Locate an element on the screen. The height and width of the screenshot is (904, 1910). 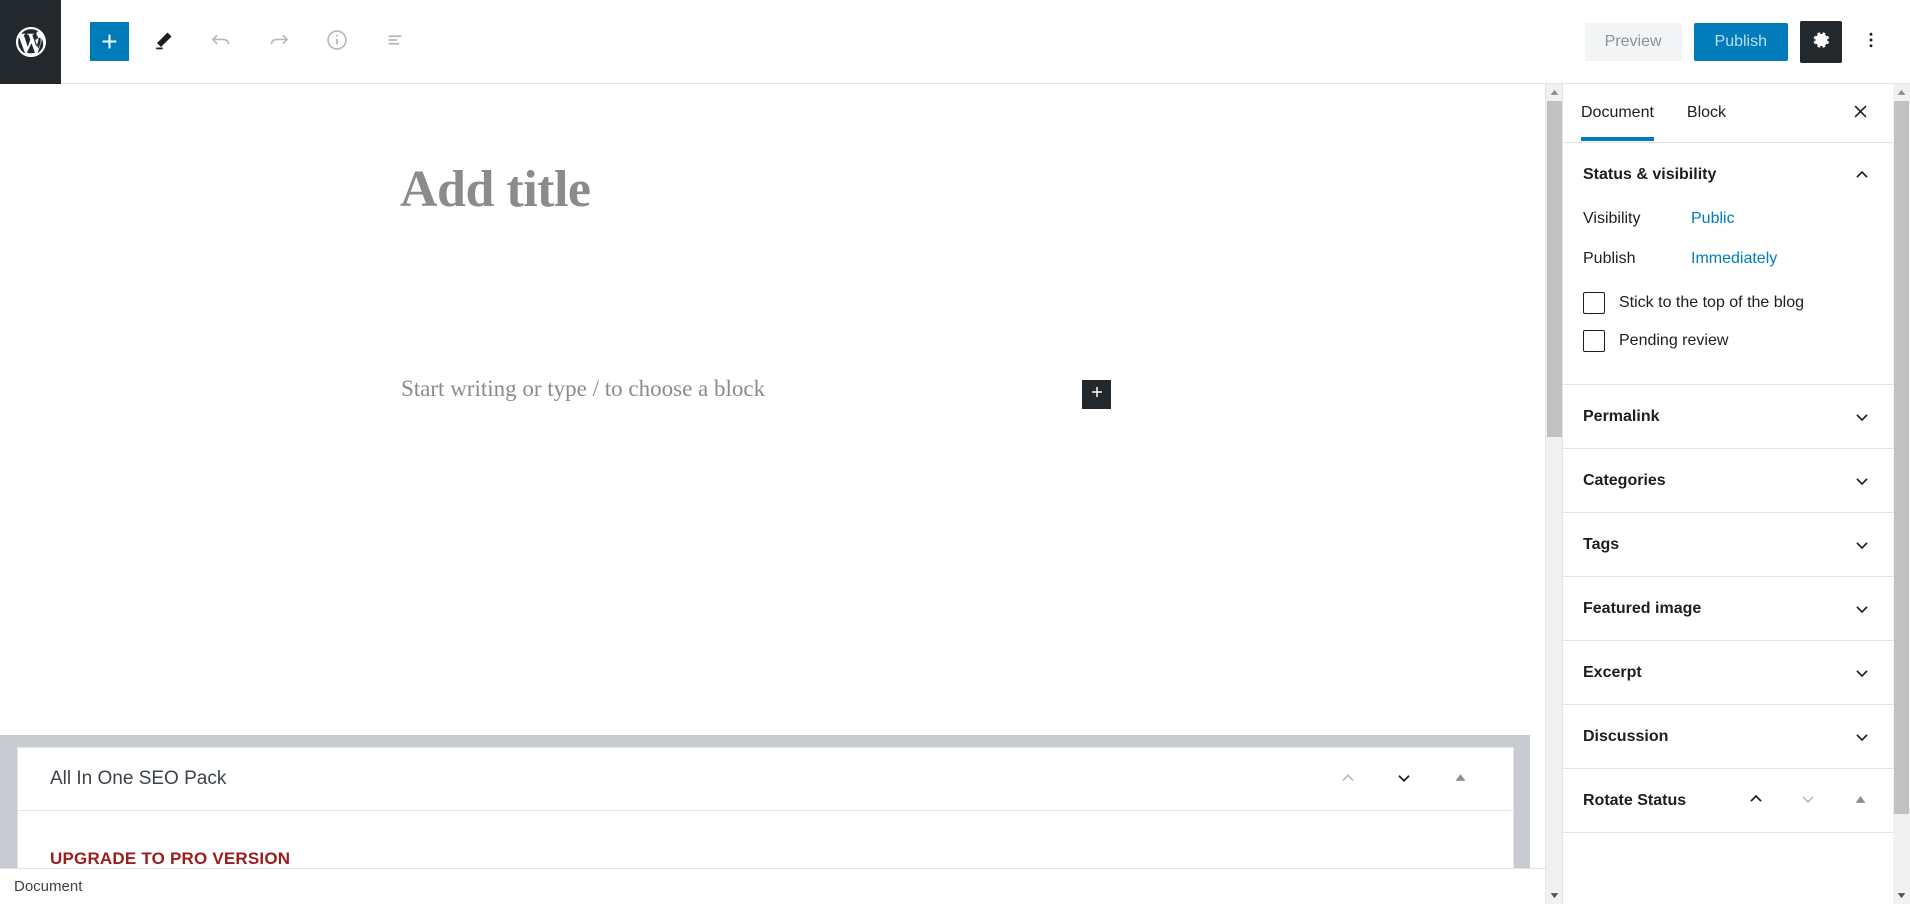
gear-icon is located at coordinates (1821, 41).